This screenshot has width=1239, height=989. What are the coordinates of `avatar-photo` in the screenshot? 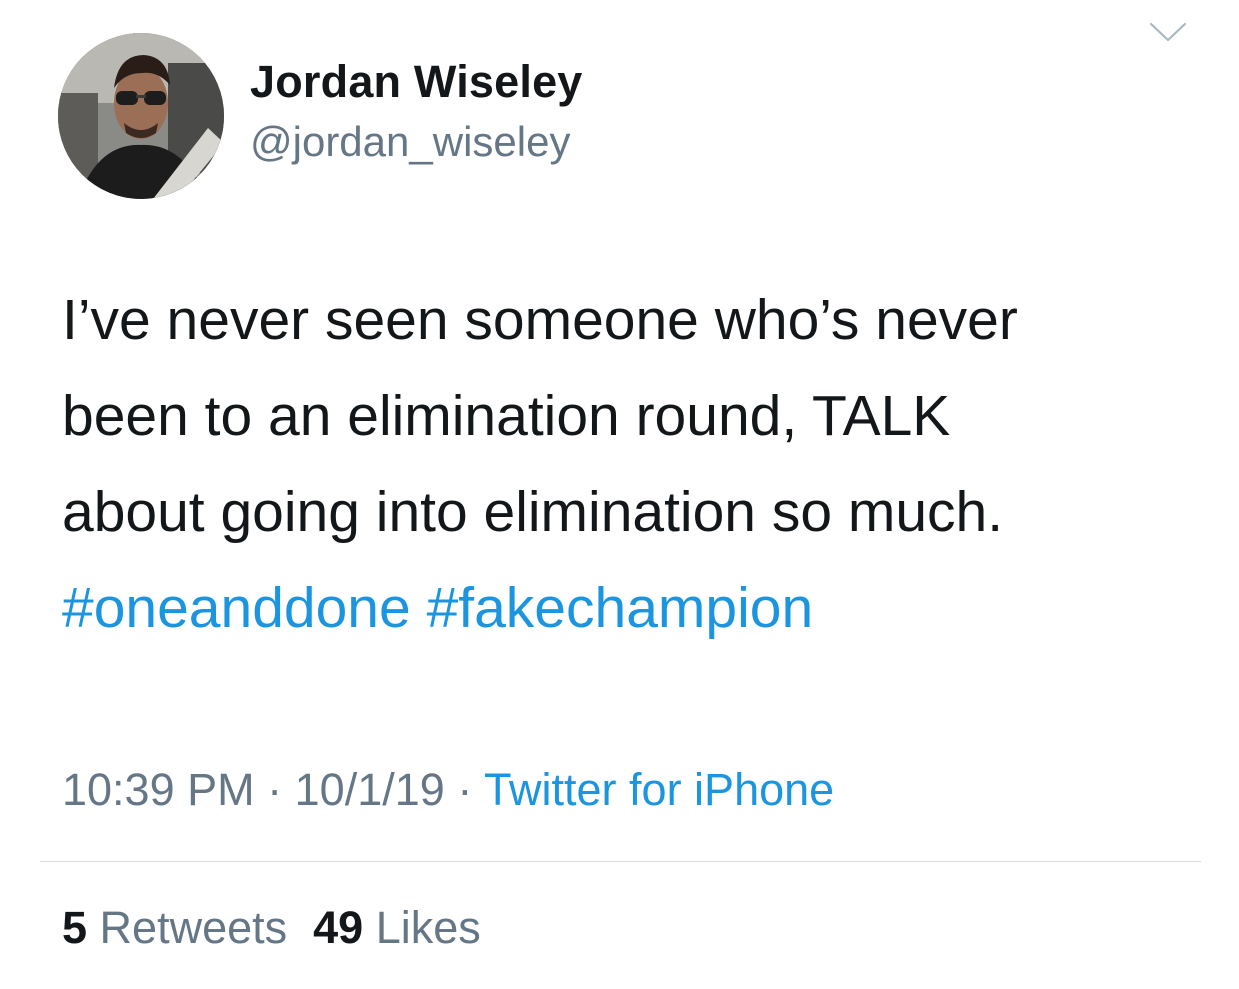 It's located at (141, 116).